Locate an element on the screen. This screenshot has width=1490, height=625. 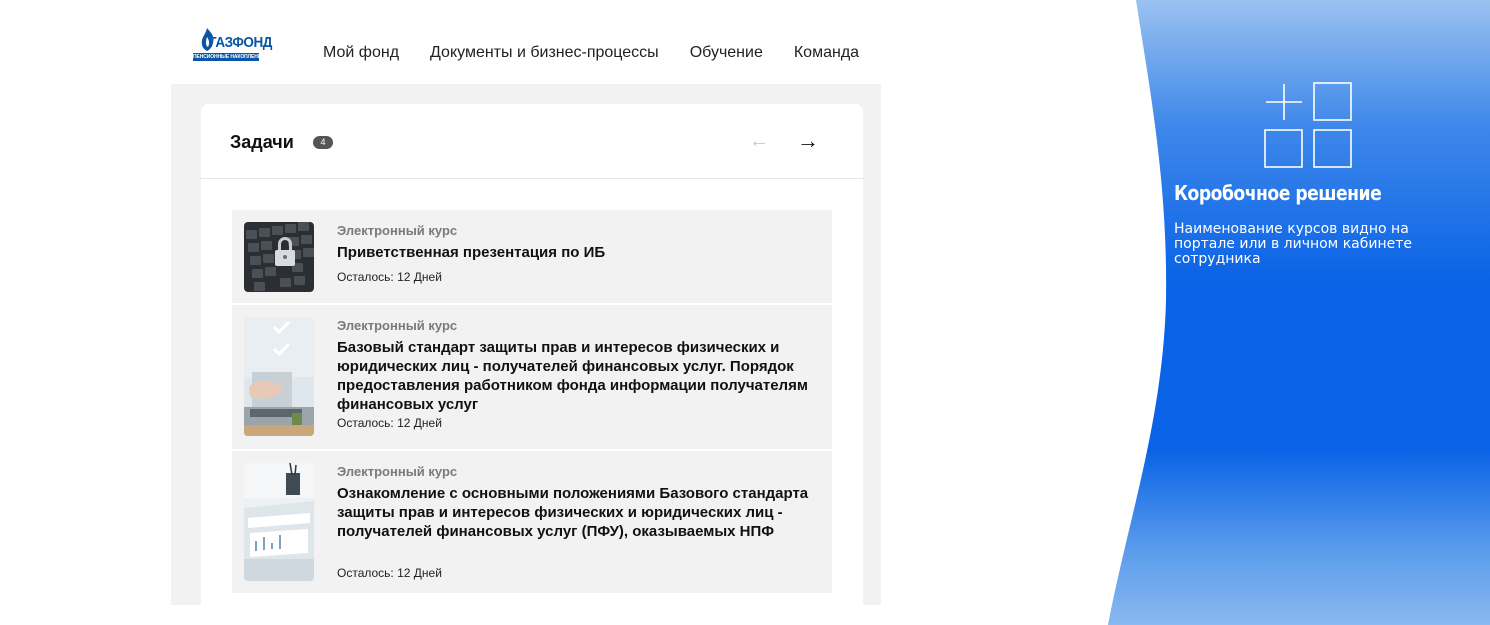
nav-item-training: Обучение is located at coordinates (726, 53).